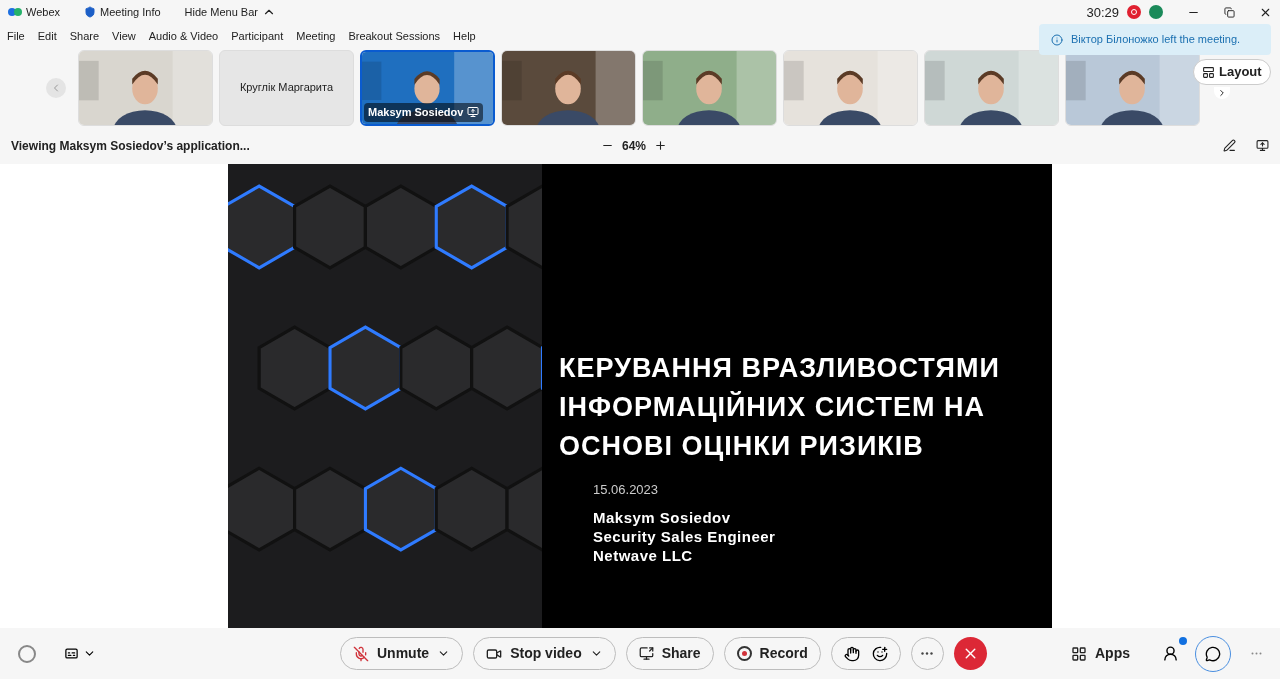 This screenshot has width=1280, height=679. What do you see at coordinates (16, 36) in the screenshot?
I see `menu-item: File` at bounding box center [16, 36].